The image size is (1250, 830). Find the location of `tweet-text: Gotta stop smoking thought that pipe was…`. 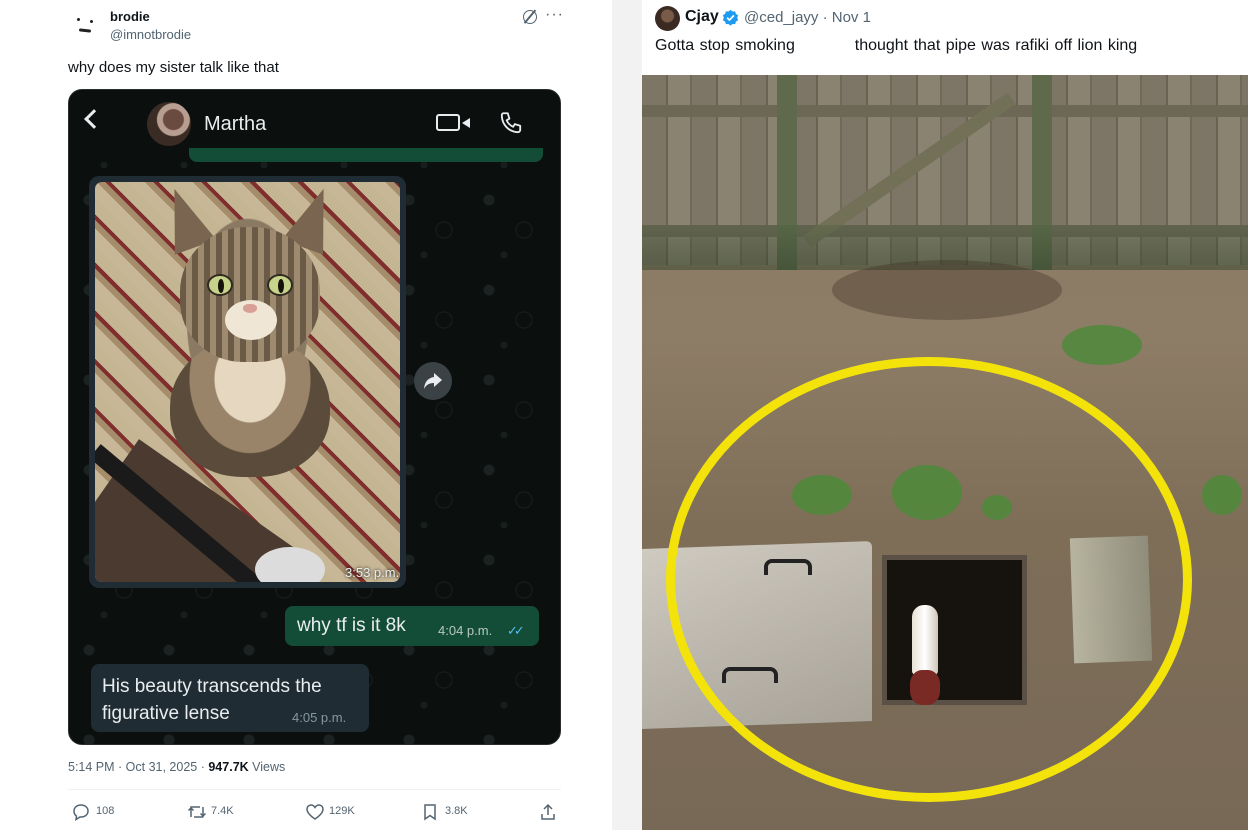

tweet-text: Gotta stop smoking thought that pipe was… is located at coordinates (896, 45).